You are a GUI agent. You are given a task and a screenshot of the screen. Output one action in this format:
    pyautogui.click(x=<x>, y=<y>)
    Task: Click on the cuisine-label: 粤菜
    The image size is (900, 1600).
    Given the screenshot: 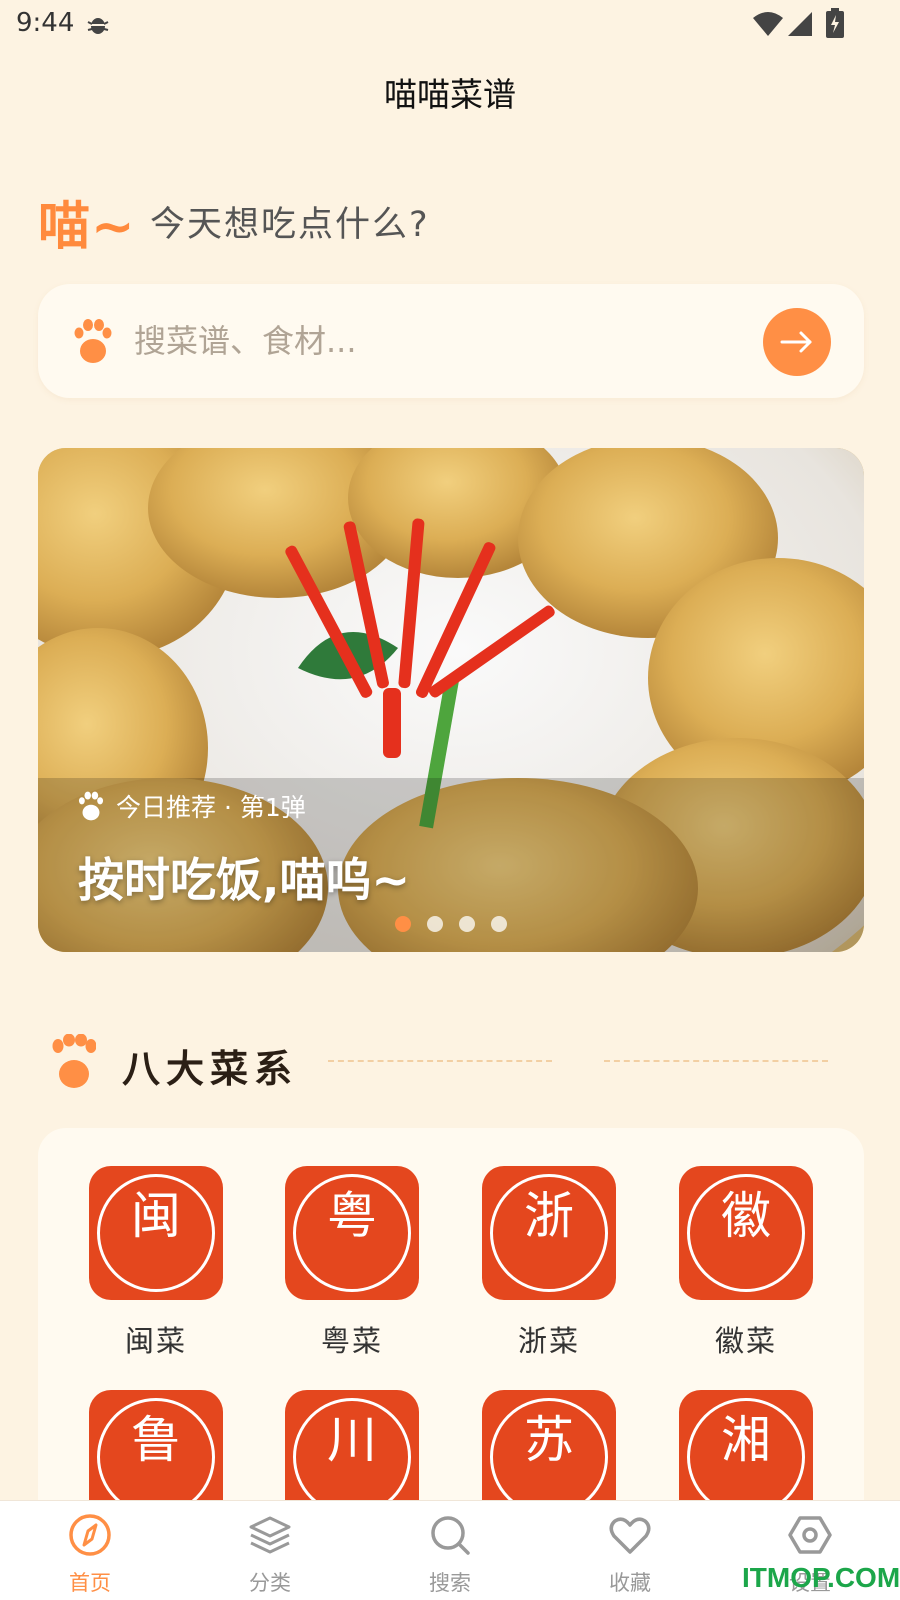 What is the action you would take?
    pyautogui.click(x=351, y=1341)
    